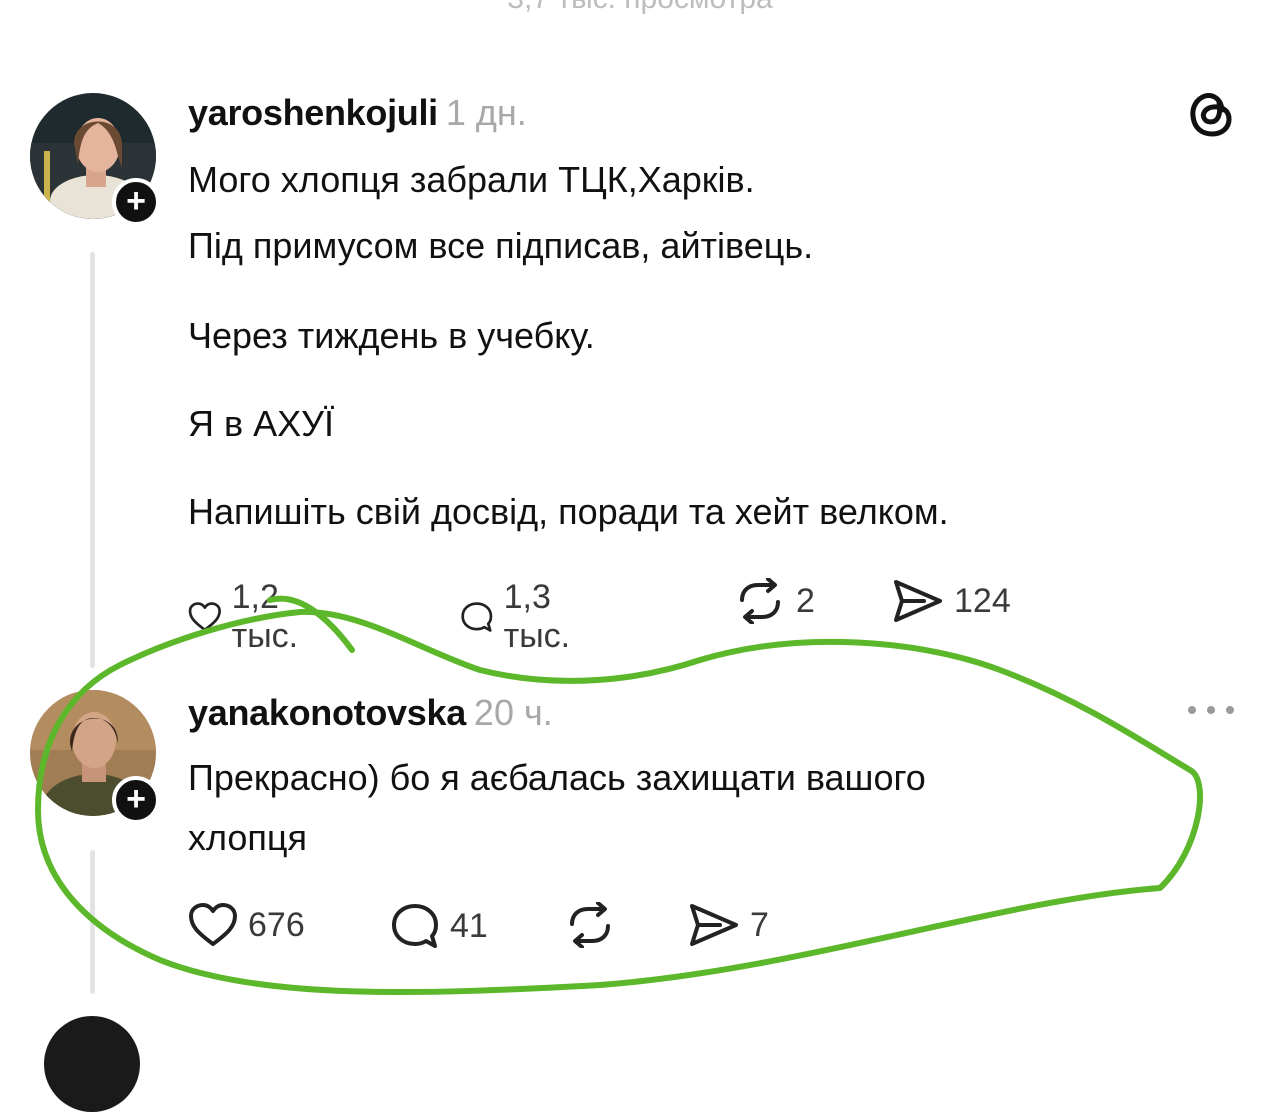  What do you see at coordinates (265, 616) in the screenshot?
I see `like-count: 1,2 тыс.` at bounding box center [265, 616].